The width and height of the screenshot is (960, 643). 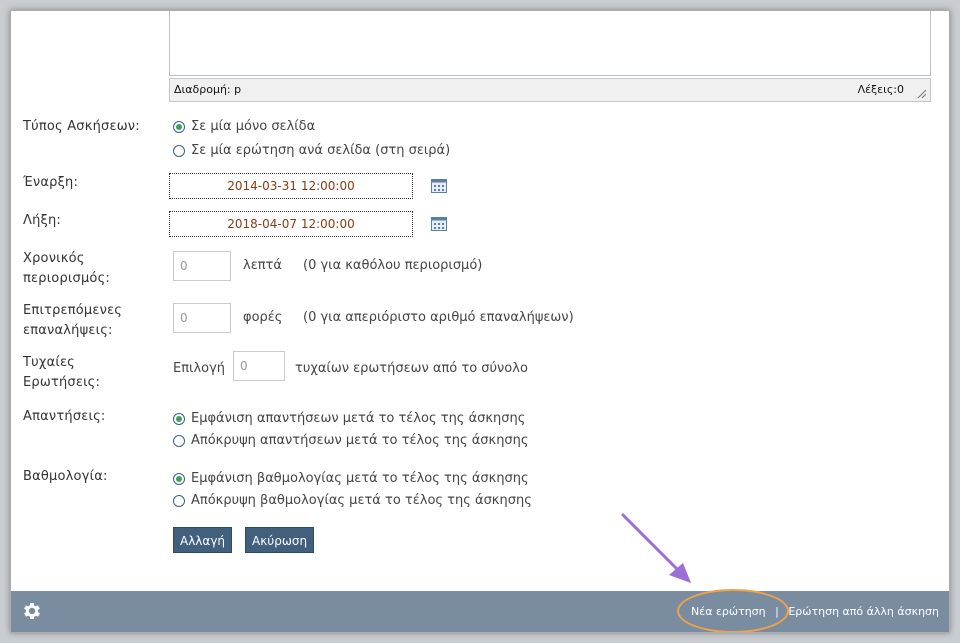 I want to click on label-line: Τυχαίες, so click(x=49, y=362).